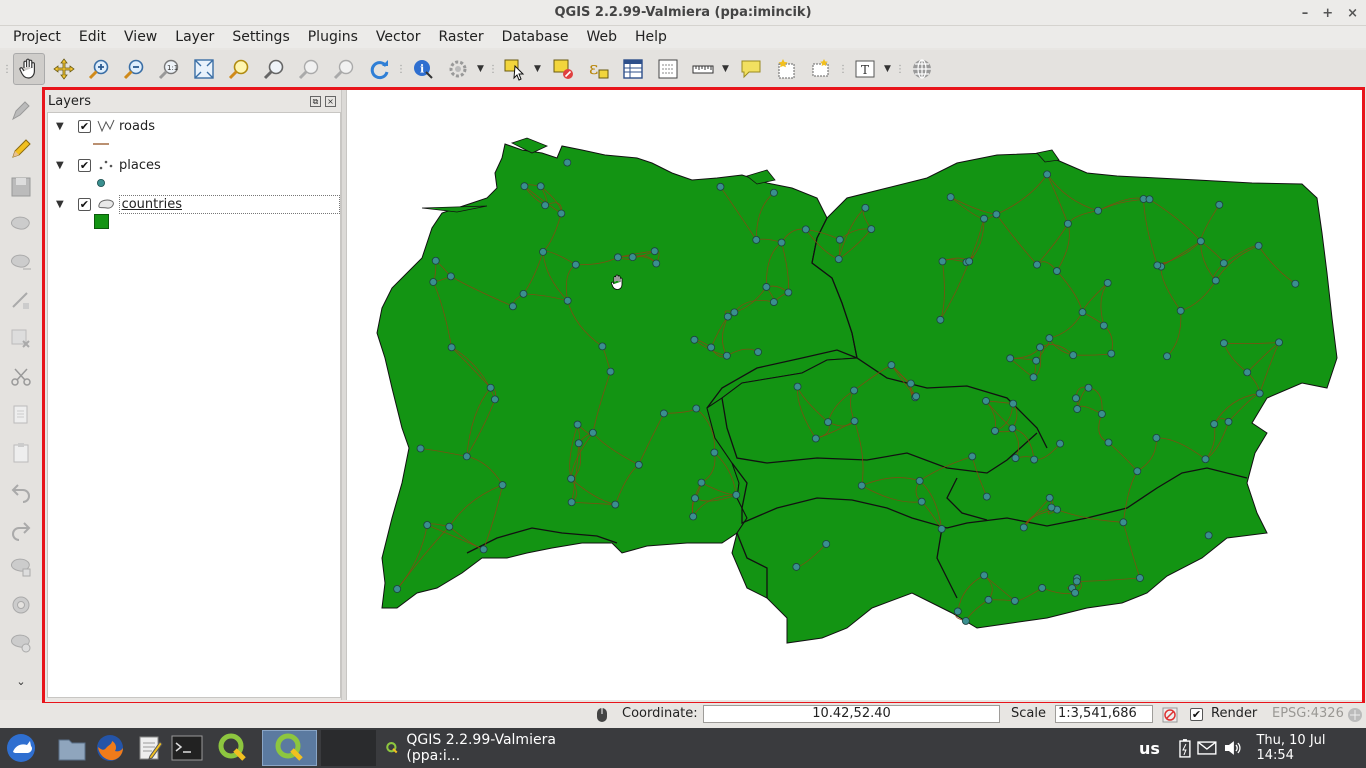 Image resolution: width=1366 pixels, height=768 pixels. What do you see at coordinates (194, 204) in the screenshot?
I see `layer-row-countries: ▼ ✔ countries` at bounding box center [194, 204].